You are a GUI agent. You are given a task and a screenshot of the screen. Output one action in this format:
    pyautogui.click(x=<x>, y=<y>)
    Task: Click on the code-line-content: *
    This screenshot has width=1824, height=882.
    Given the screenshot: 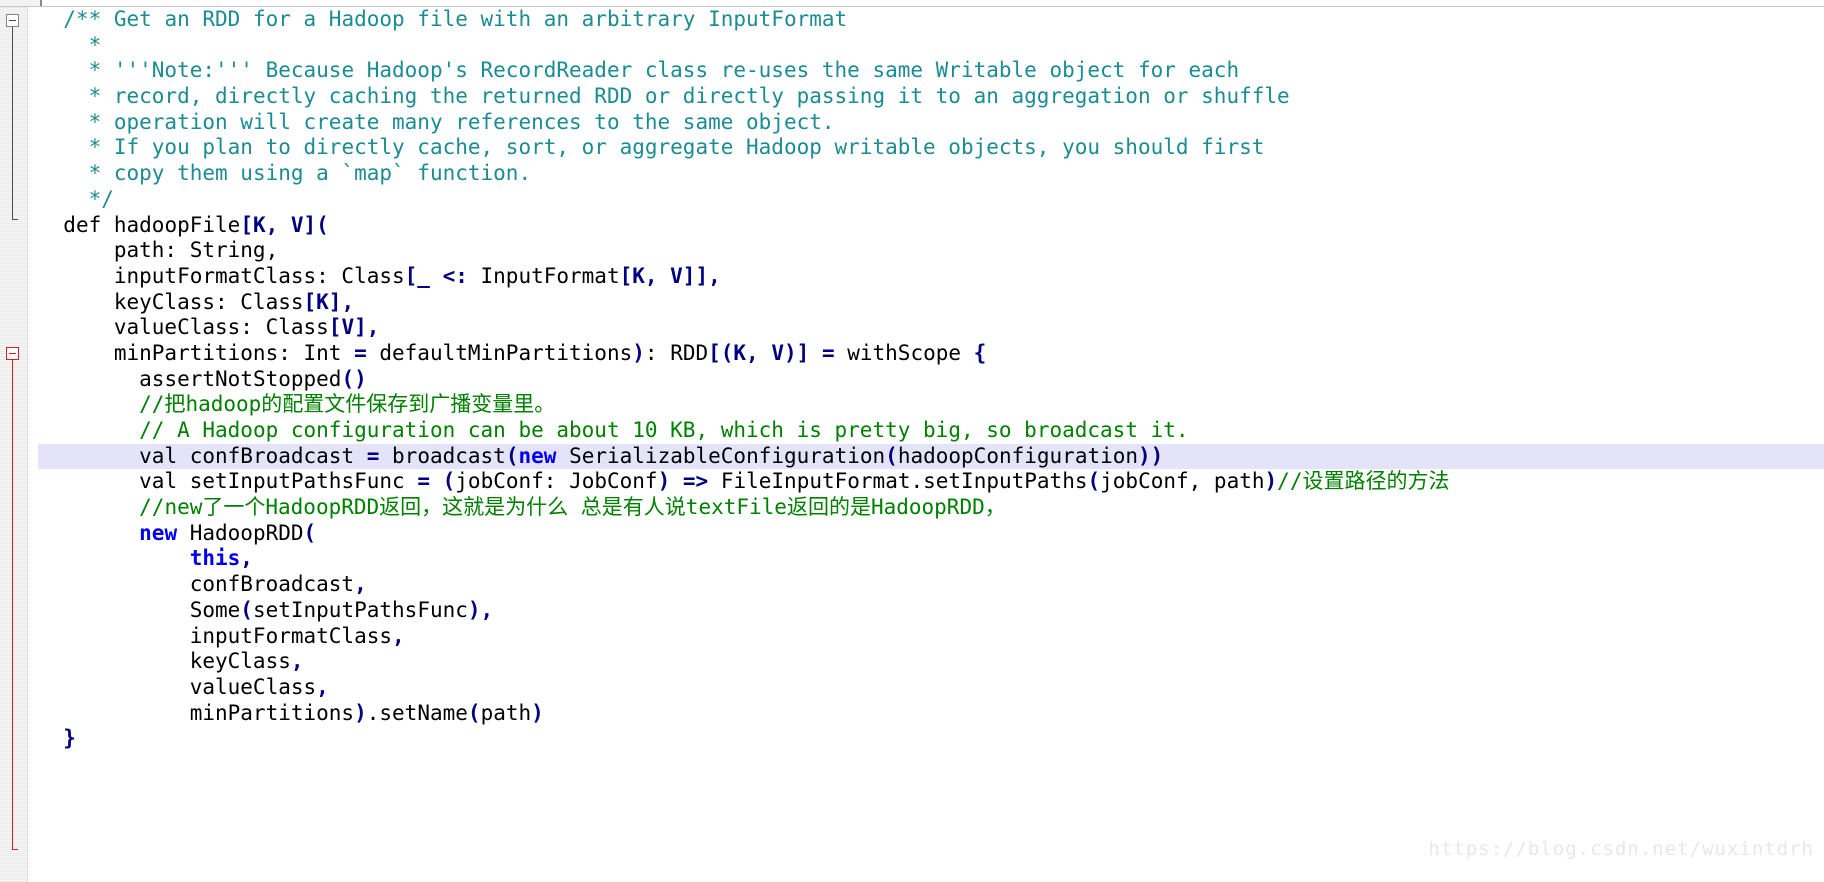 What is the action you would take?
    pyautogui.click(x=70, y=44)
    